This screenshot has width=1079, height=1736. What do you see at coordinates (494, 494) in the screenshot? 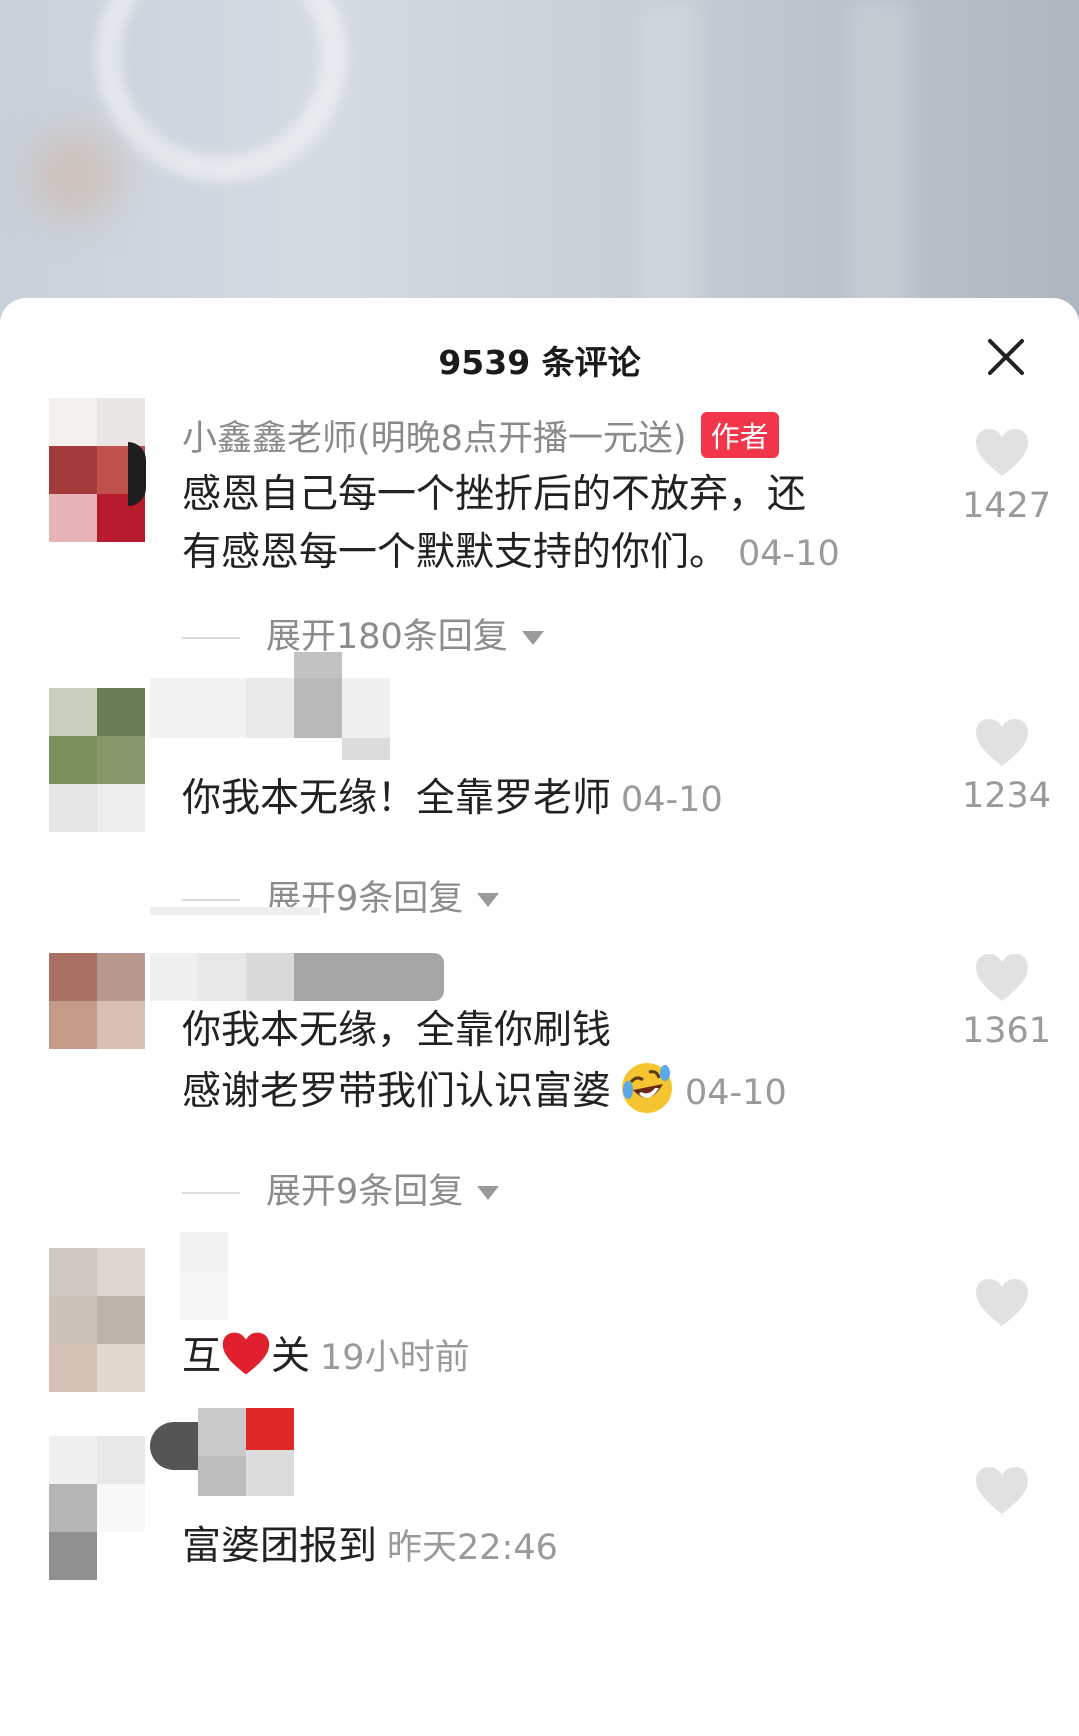
I see `comment-line: 感恩自己每一个挫折后的不放弃，还` at bounding box center [494, 494].